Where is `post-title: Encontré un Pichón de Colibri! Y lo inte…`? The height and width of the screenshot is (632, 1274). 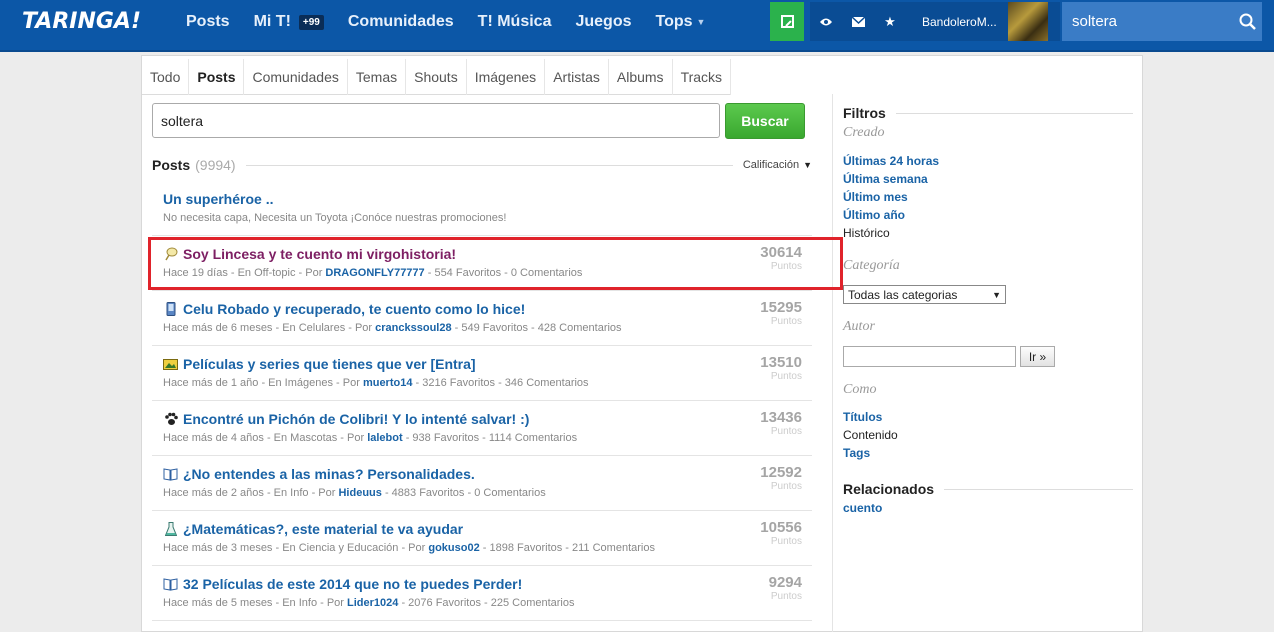 post-title: Encontré un Pichón de Colibri! Y lo inte… is located at coordinates (356, 419).